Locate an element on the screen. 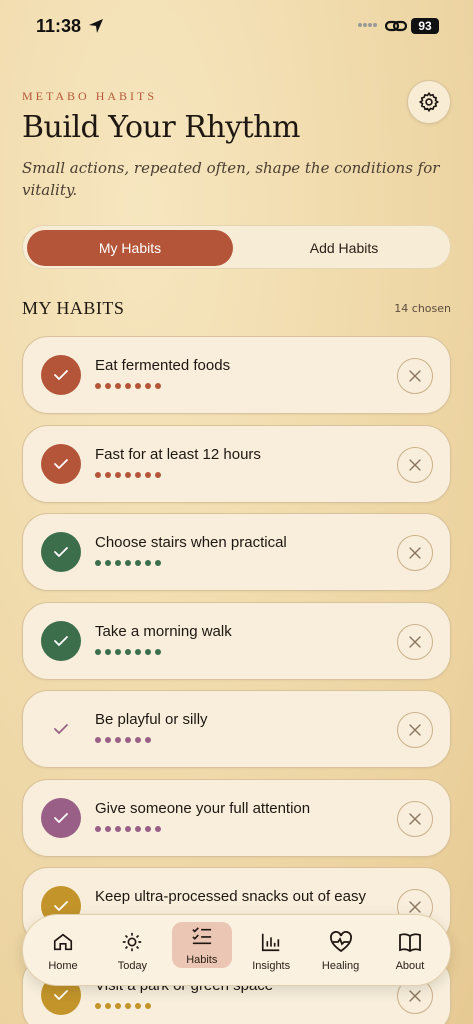 The image size is (473, 1024). settings-button is located at coordinates (429, 102).